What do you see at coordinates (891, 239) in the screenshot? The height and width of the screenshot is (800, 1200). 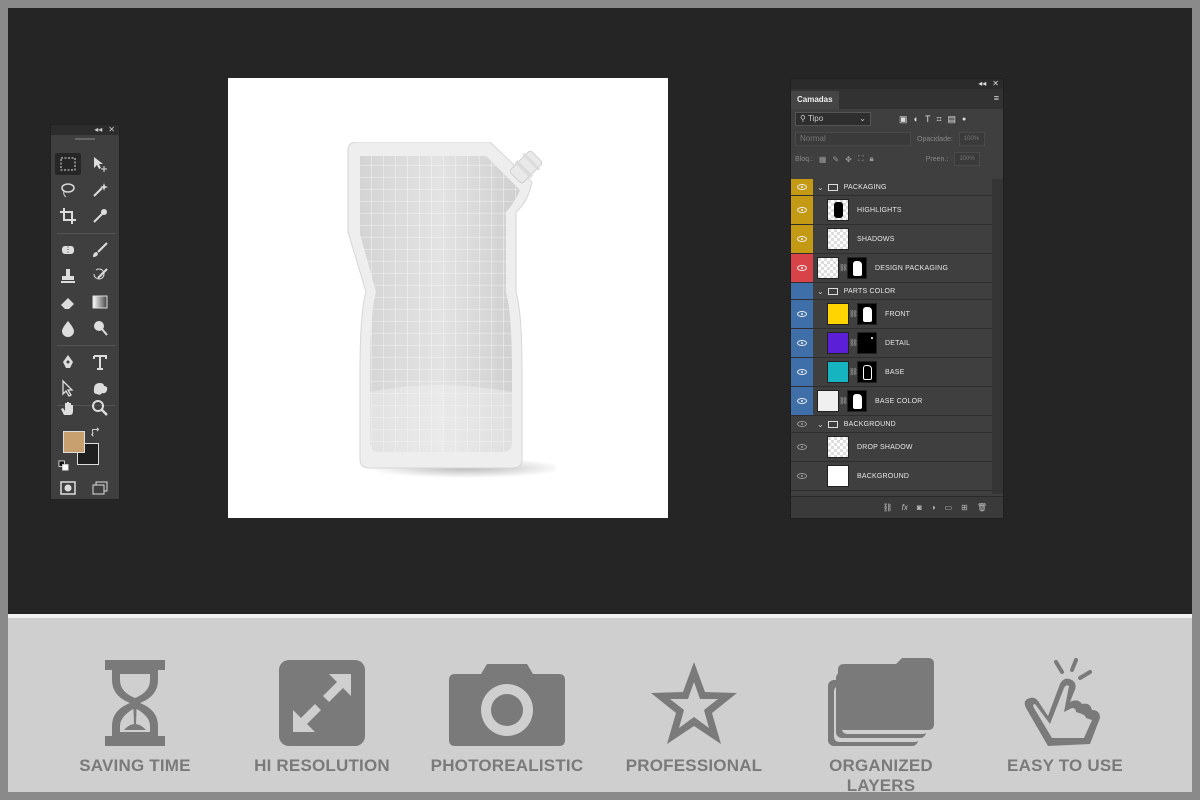 I see `layer-row: SHADOWS` at bounding box center [891, 239].